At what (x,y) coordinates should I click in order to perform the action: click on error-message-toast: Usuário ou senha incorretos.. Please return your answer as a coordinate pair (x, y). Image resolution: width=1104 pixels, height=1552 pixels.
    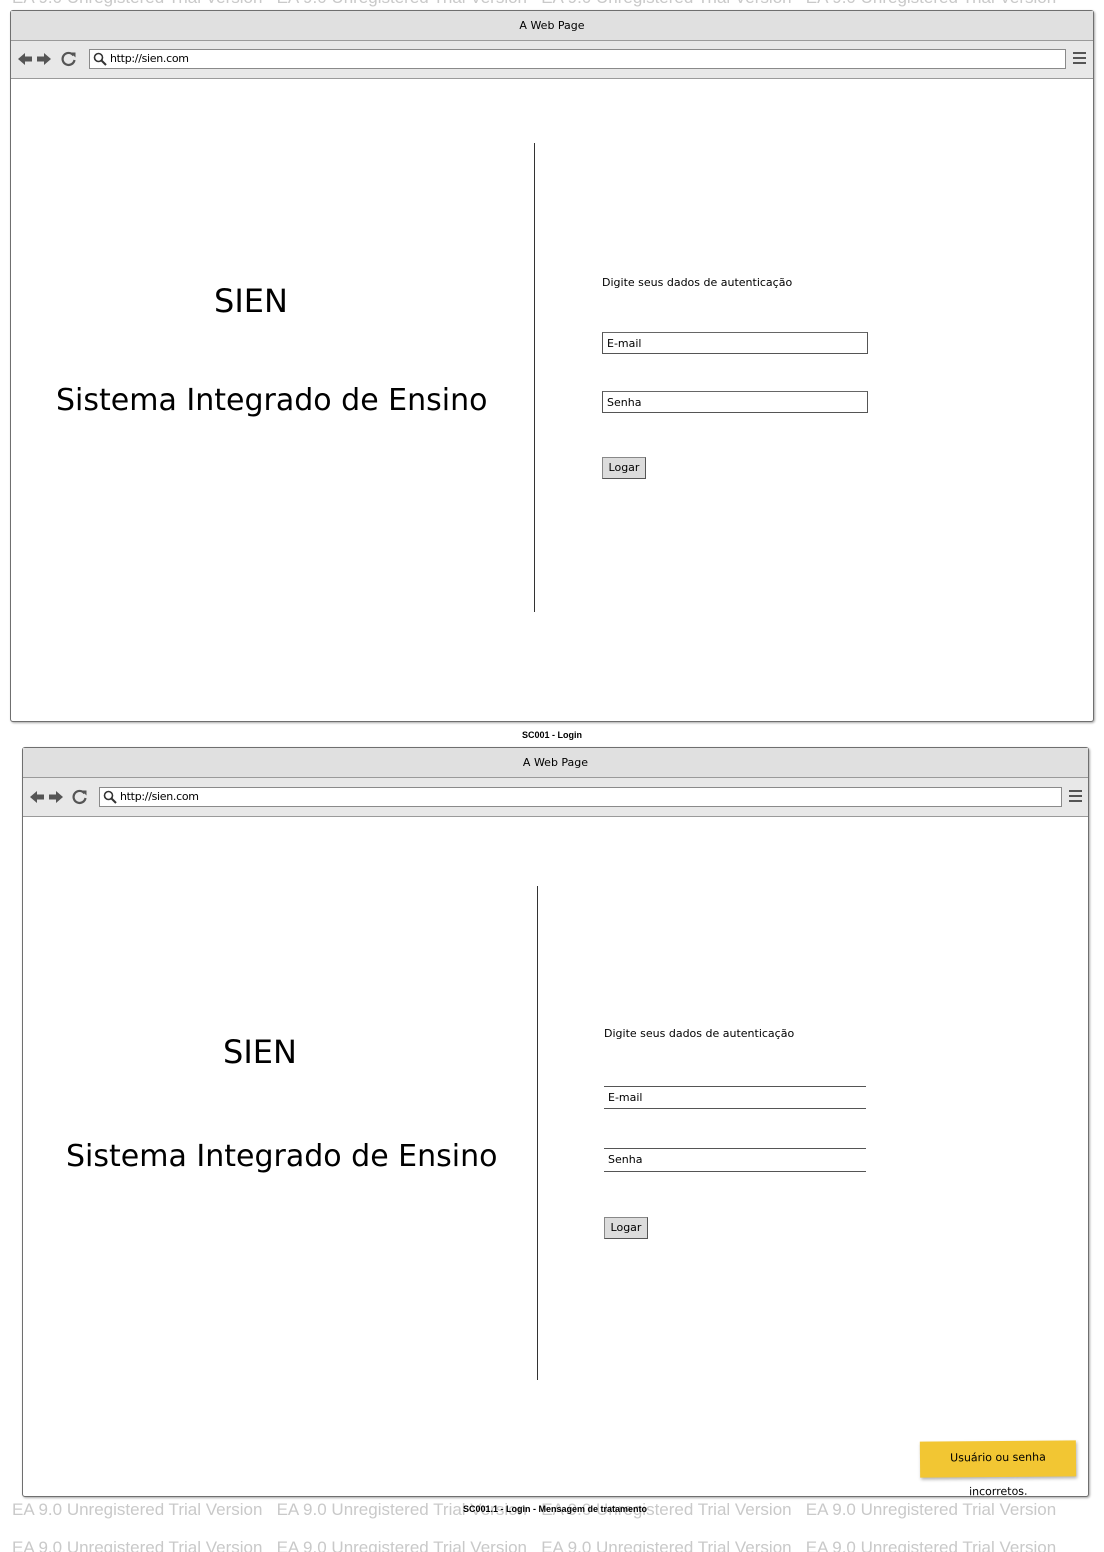
    Looking at the image, I should click on (998, 1469).